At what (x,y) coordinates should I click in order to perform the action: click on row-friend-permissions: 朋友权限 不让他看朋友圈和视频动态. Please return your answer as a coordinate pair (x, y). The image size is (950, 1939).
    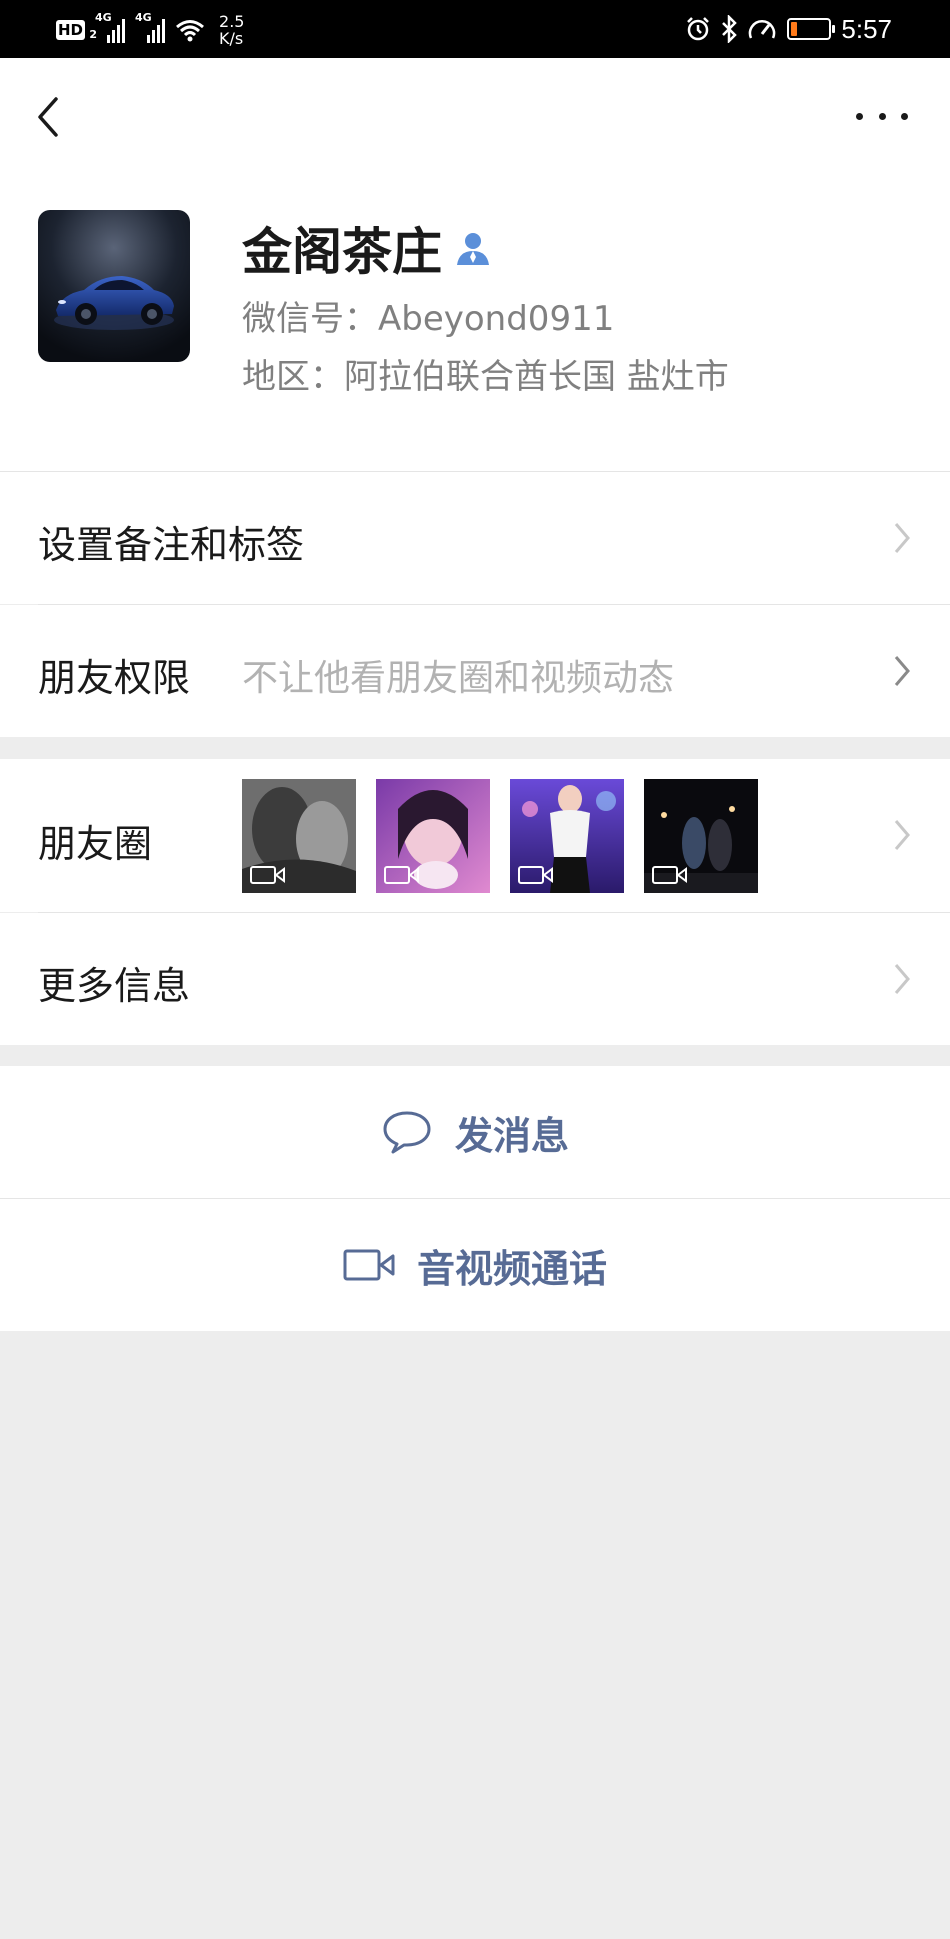
    Looking at the image, I should click on (475, 671).